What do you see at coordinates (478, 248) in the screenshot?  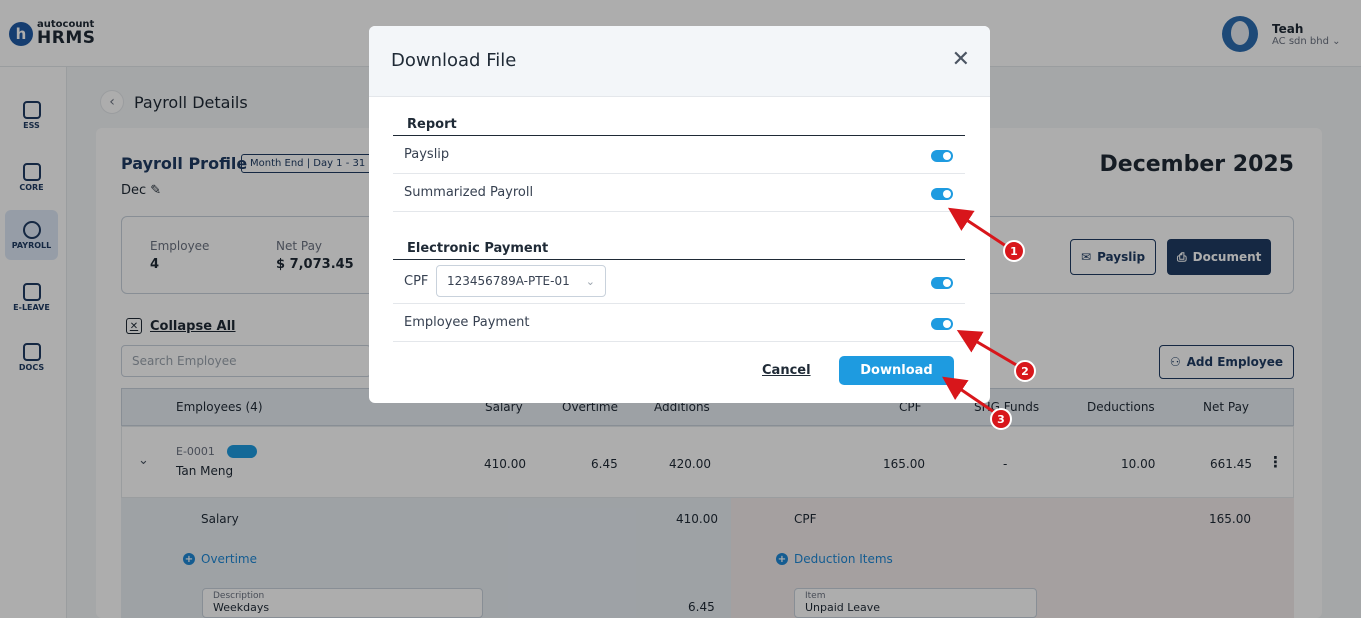 I see `electronic-payment-section-title: Electronic Payment` at bounding box center [478, 248].